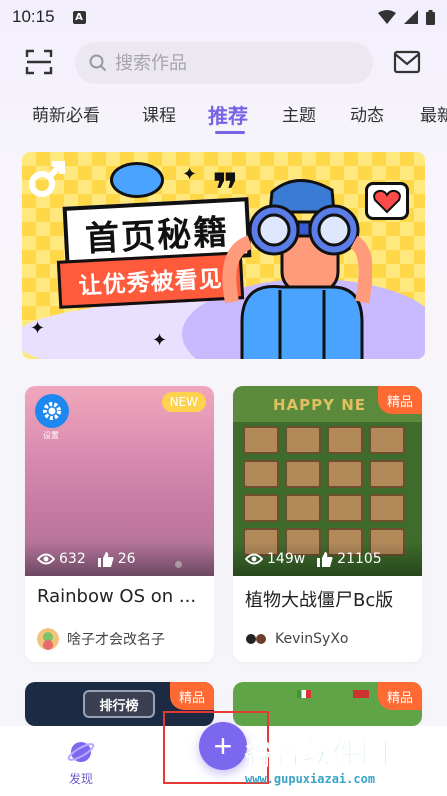  I want to click on tab-theme: 主题, so click(299, 116).